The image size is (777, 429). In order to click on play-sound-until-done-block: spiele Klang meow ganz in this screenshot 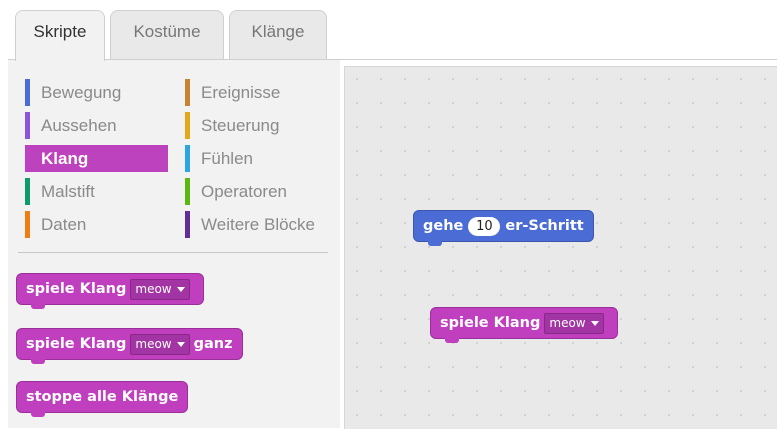, I will do `click(129, 346)`.